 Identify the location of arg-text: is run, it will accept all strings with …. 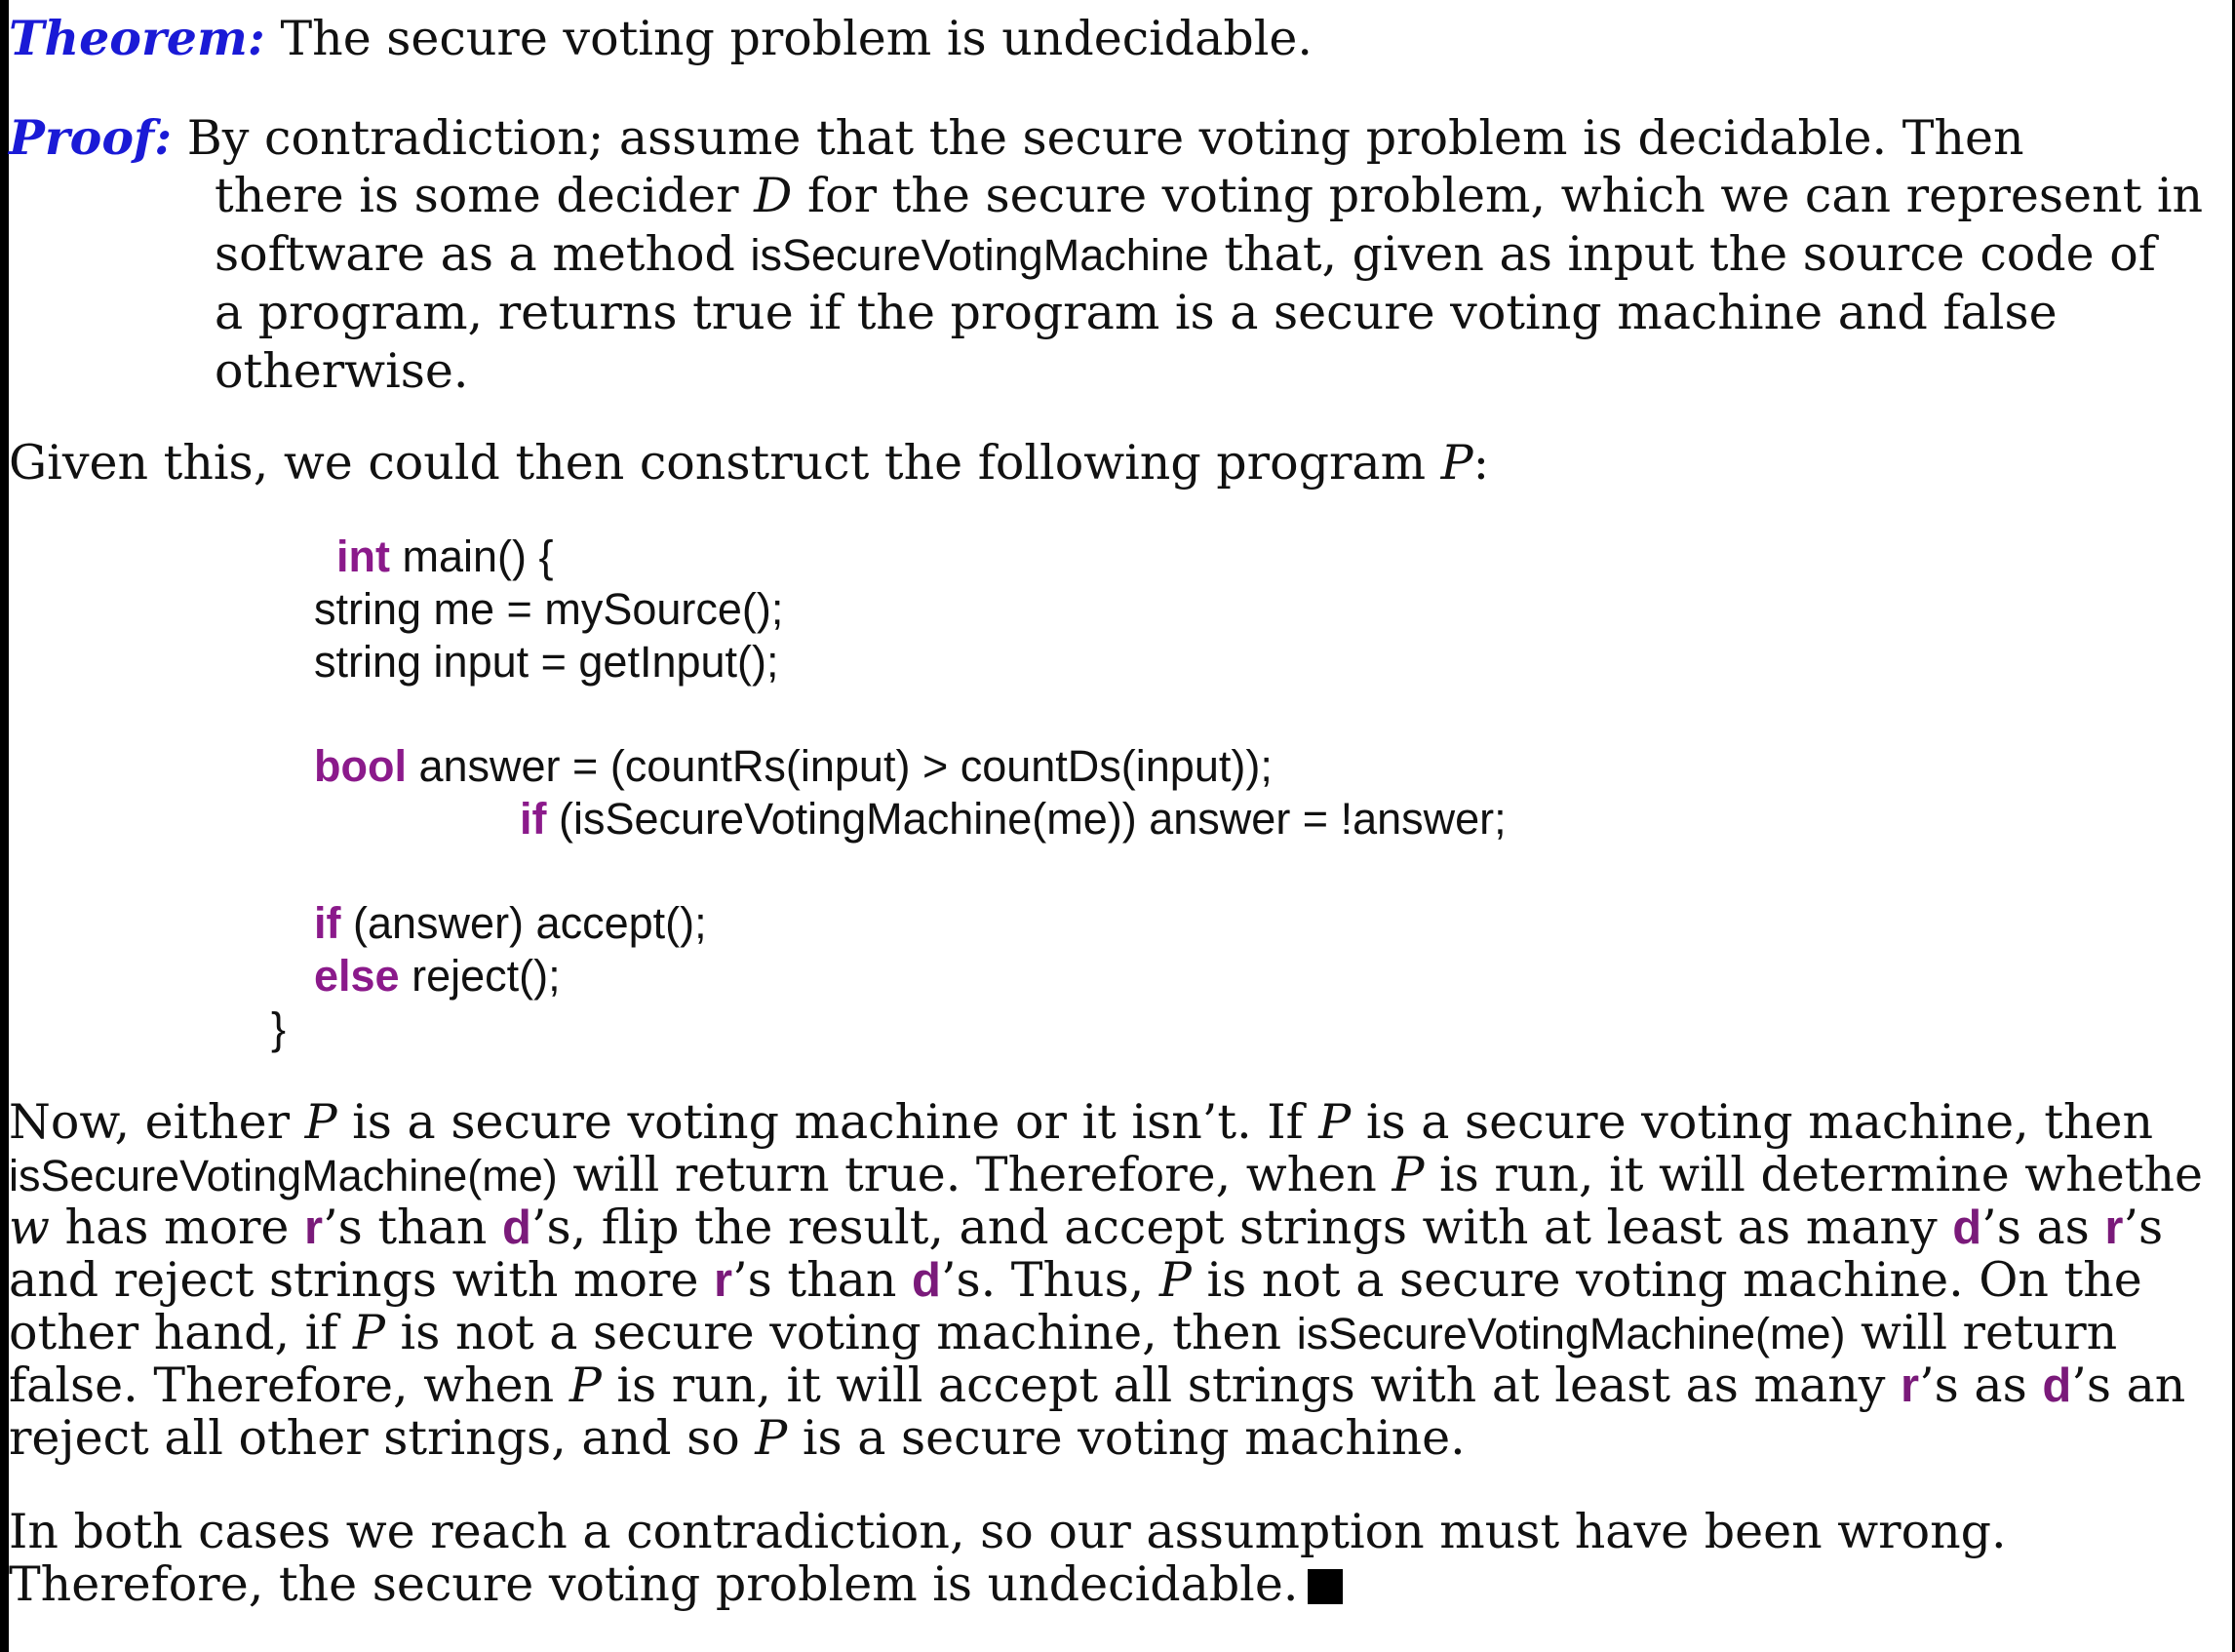
(1251, 1385).